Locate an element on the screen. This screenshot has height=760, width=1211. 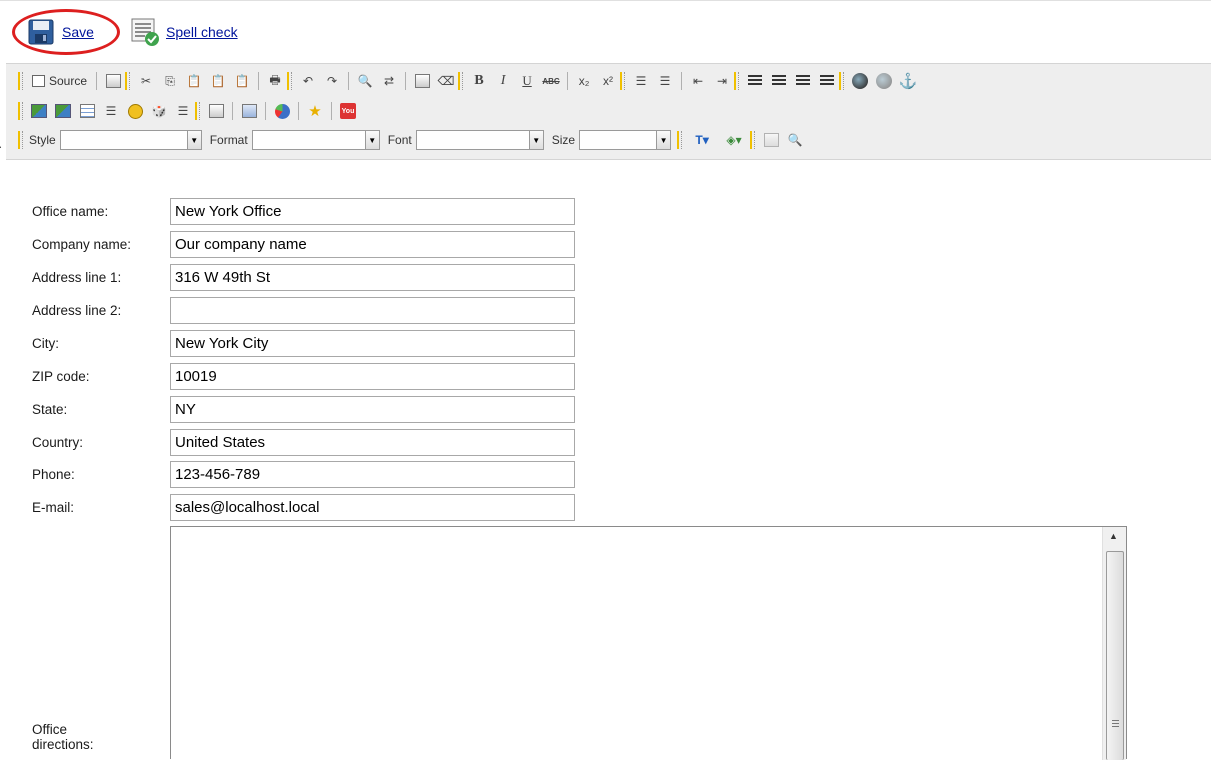
save-button: Save is located at coordinates (61, 32).